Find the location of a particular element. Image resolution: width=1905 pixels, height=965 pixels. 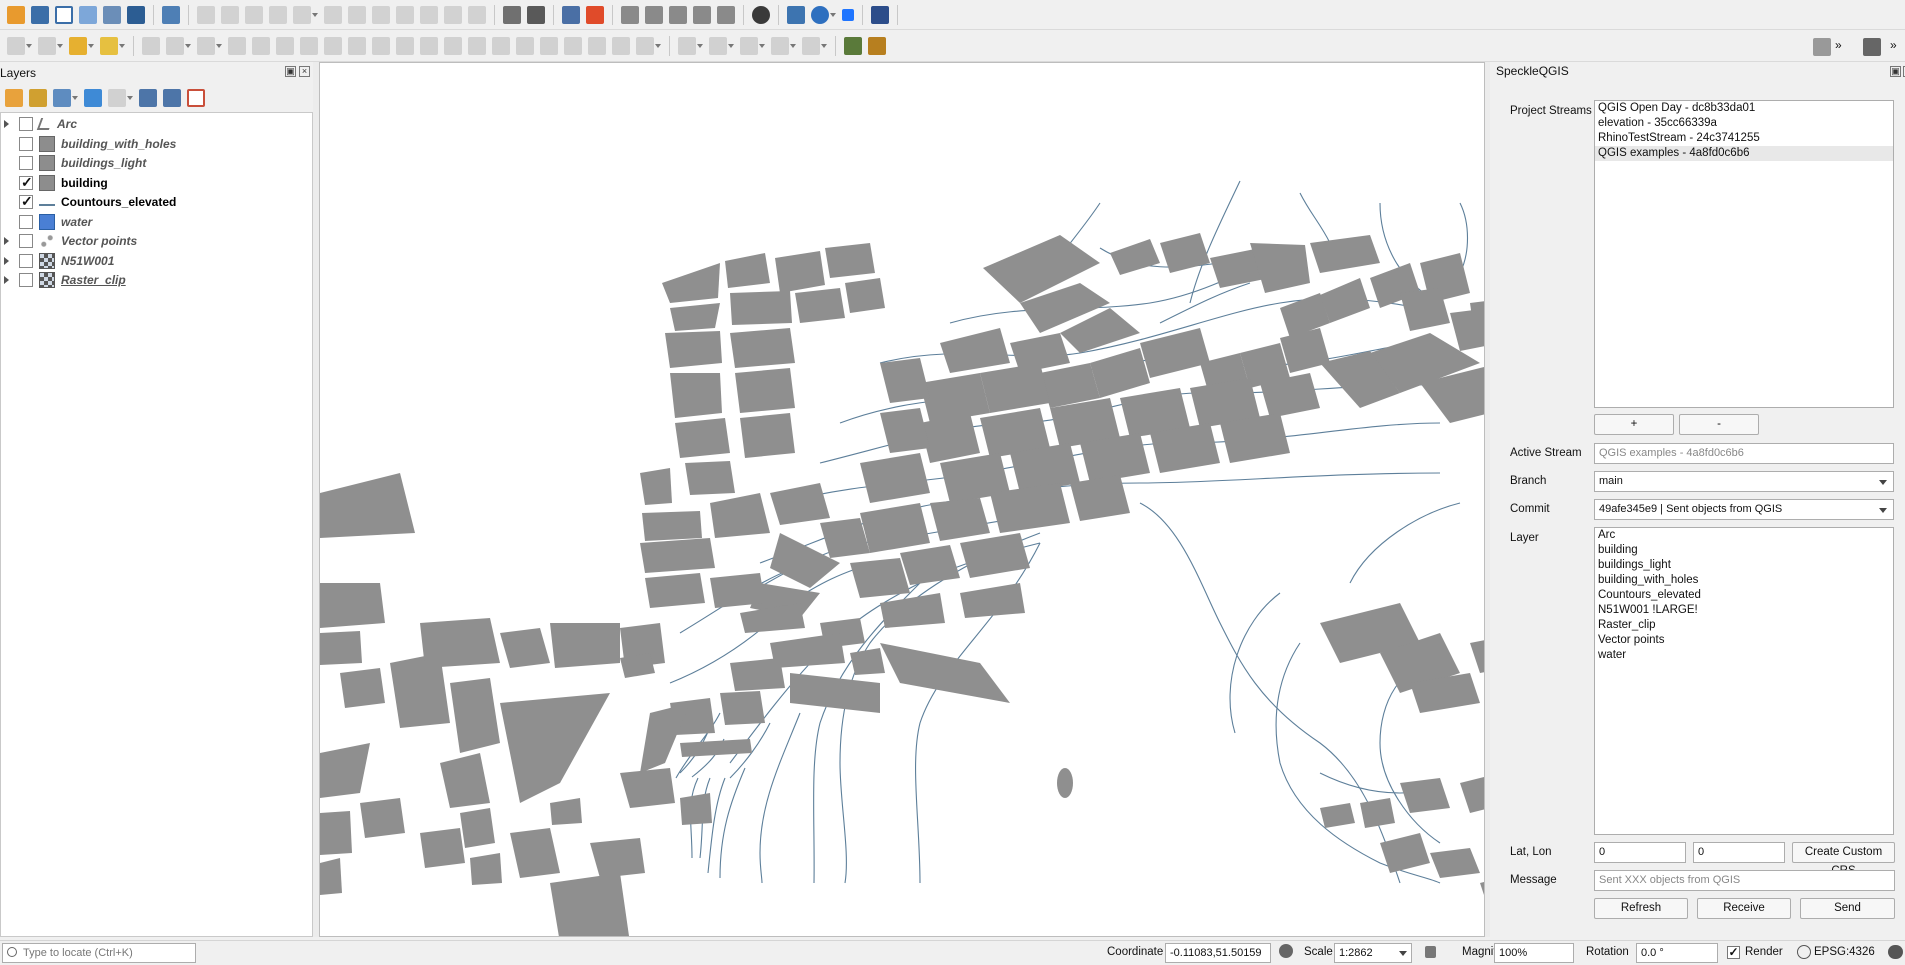

receive-button: Receive is located at coordinates (1744, 908).